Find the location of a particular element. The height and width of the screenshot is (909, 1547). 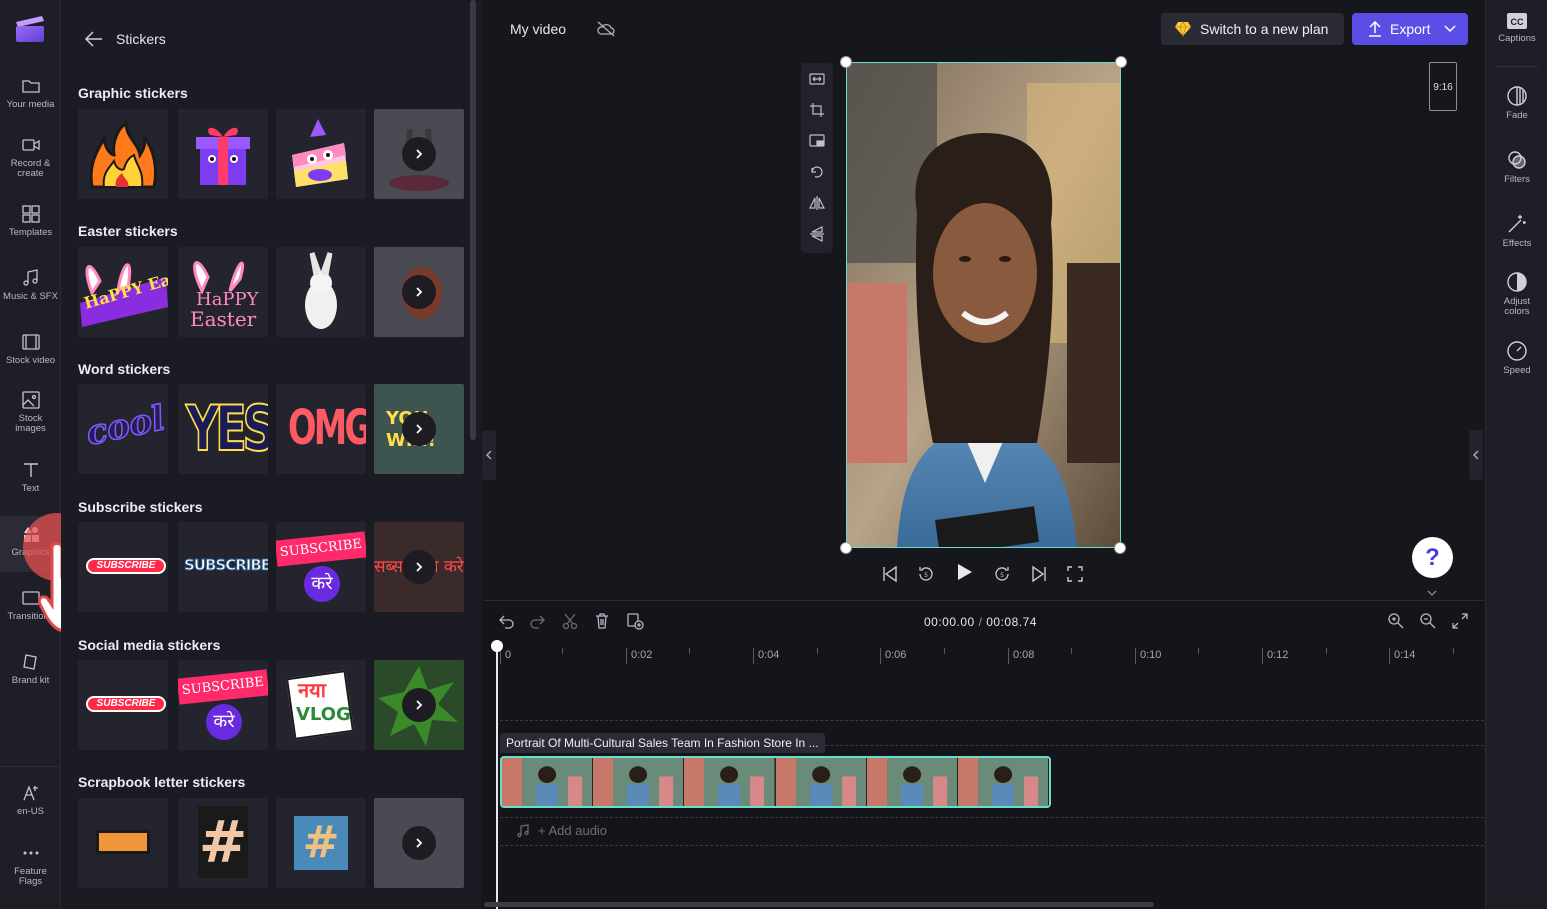

ruler-label: 0:10 is located at coordinates (1148, 656).